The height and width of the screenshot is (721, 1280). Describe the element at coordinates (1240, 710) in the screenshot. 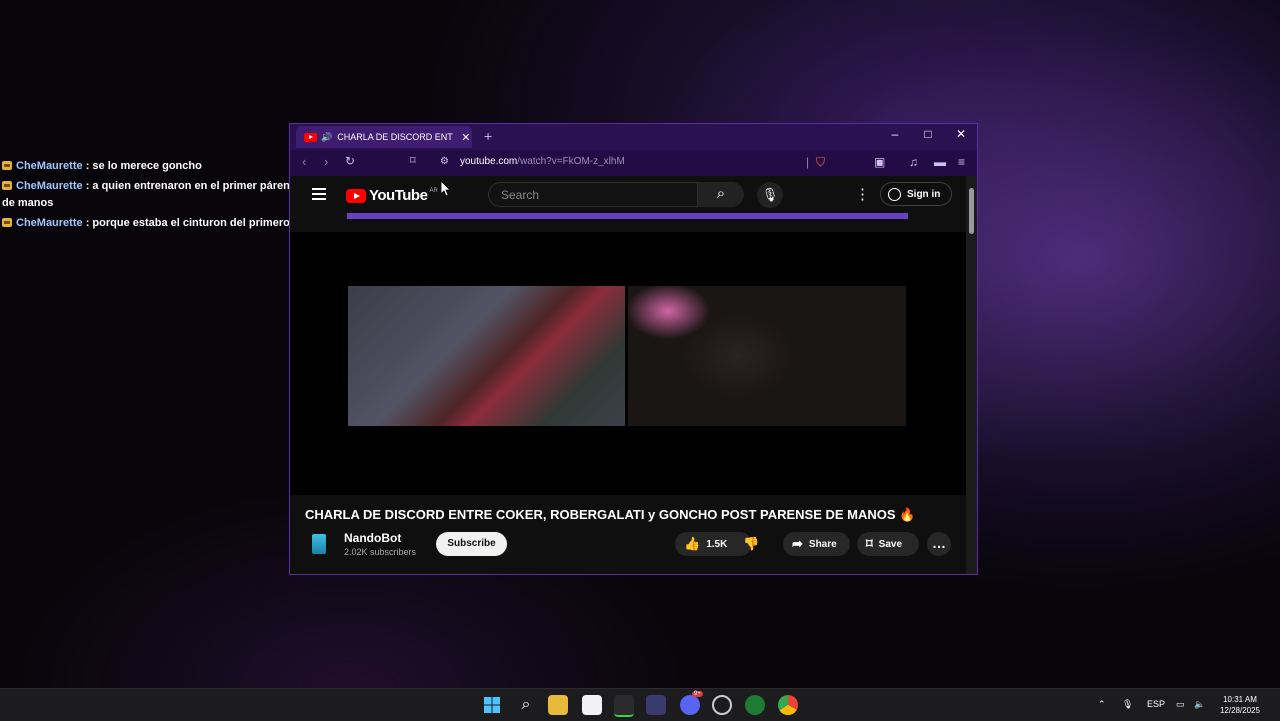

I see `clock-date: 12/28/2025` at that location.